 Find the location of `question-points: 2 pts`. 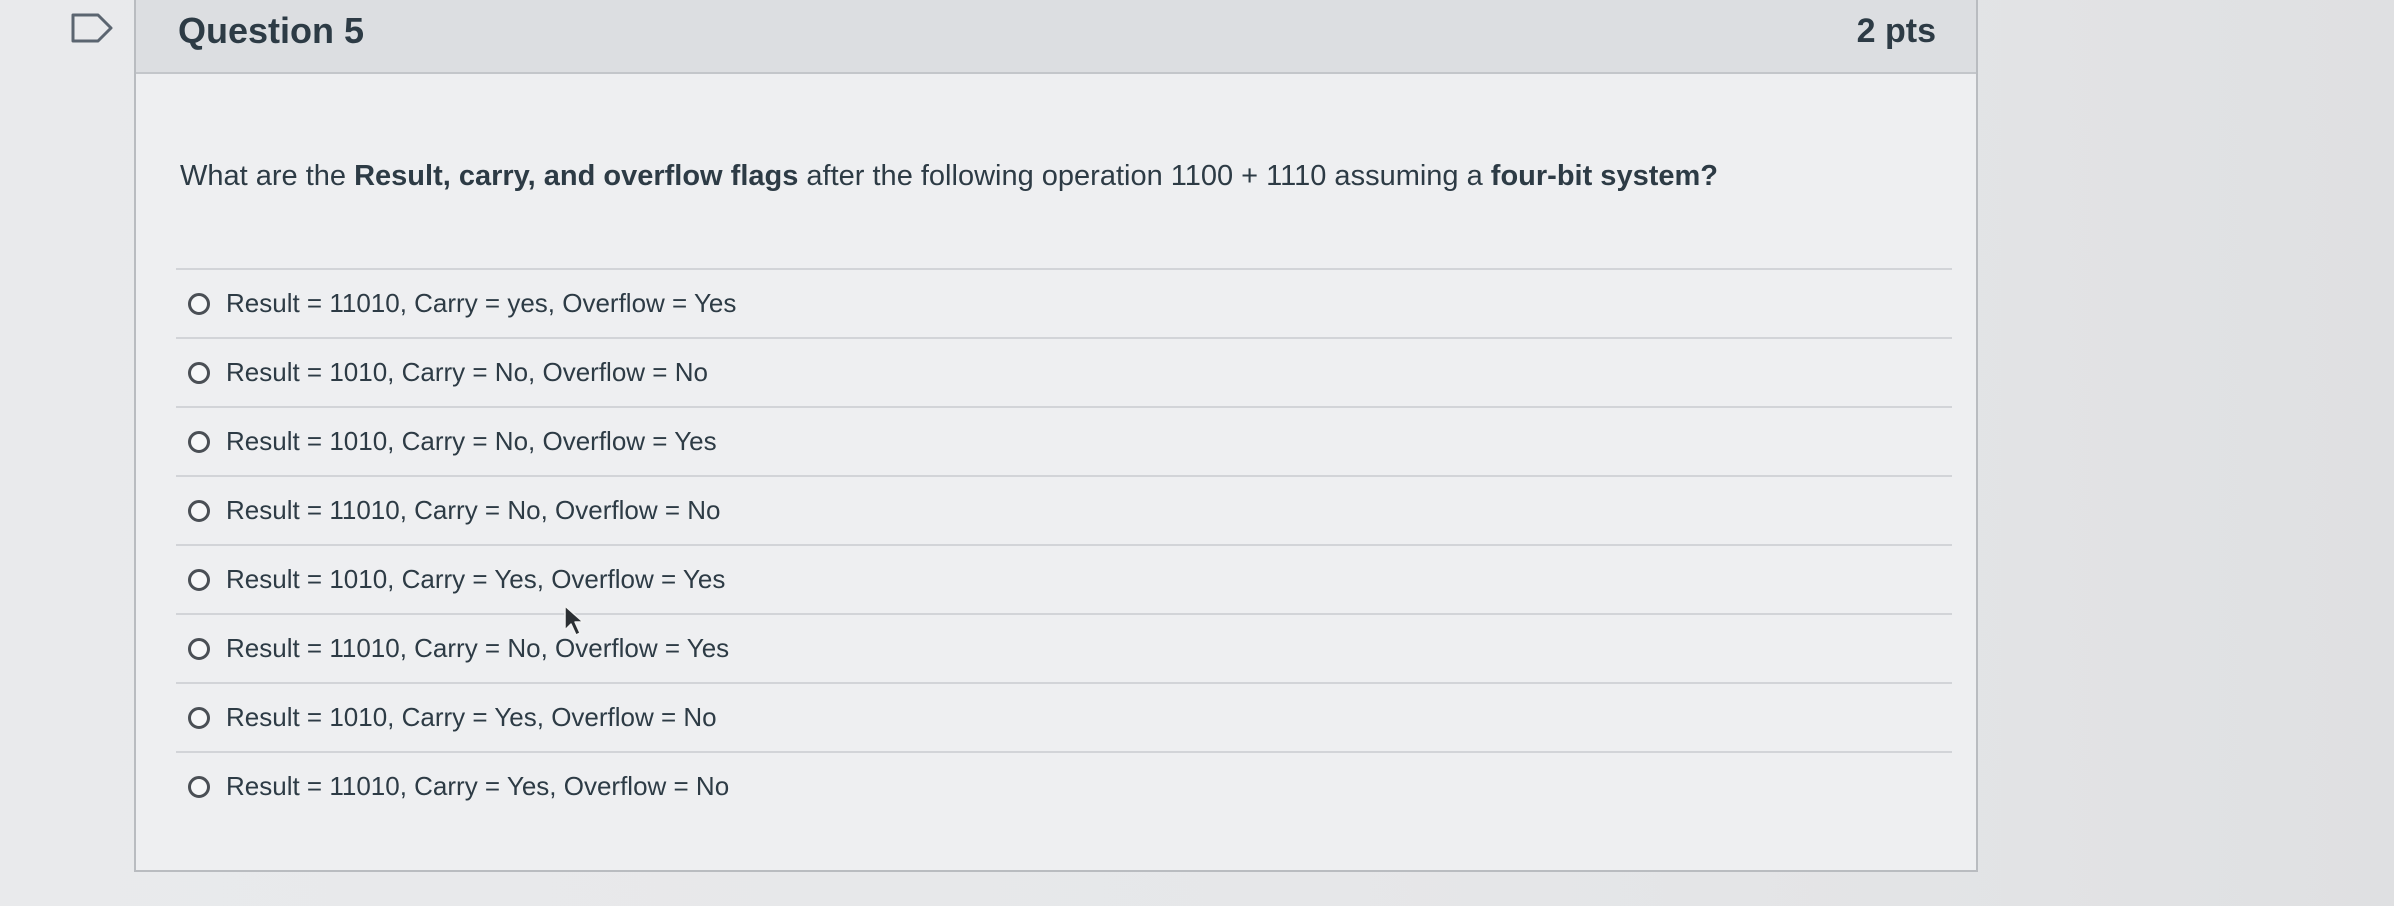

question-points: 2 pts is located at coordinates (1896, 31).